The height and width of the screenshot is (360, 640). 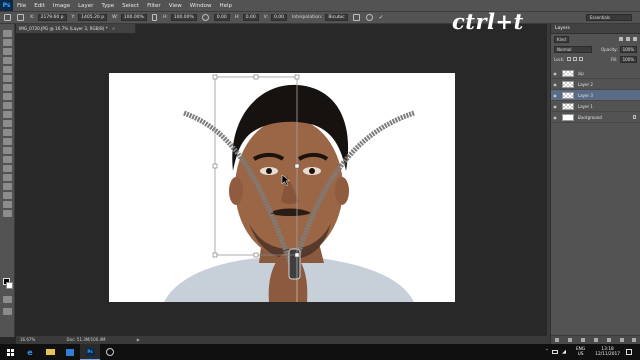 What do you see at coordinates (575, 59) in the screenshot?
I see `lock-position-icon` at bounding box center [575, 59].